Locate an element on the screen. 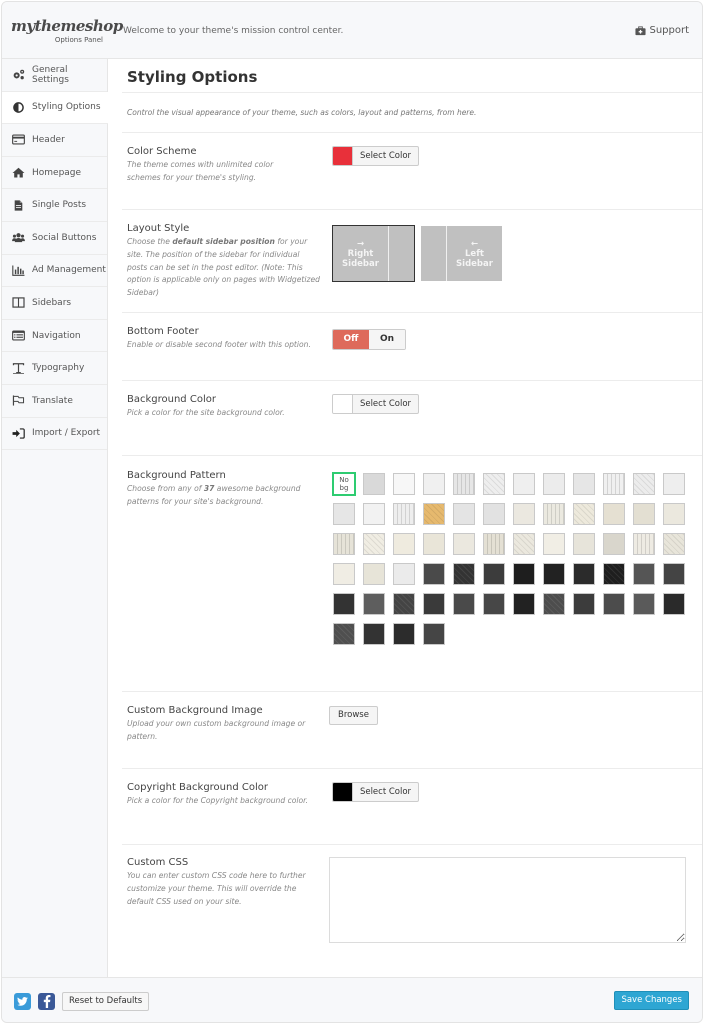 The image size is (704, 1024). sidebar-item-general-settings: General Settings is located at coordinates (54, 75).